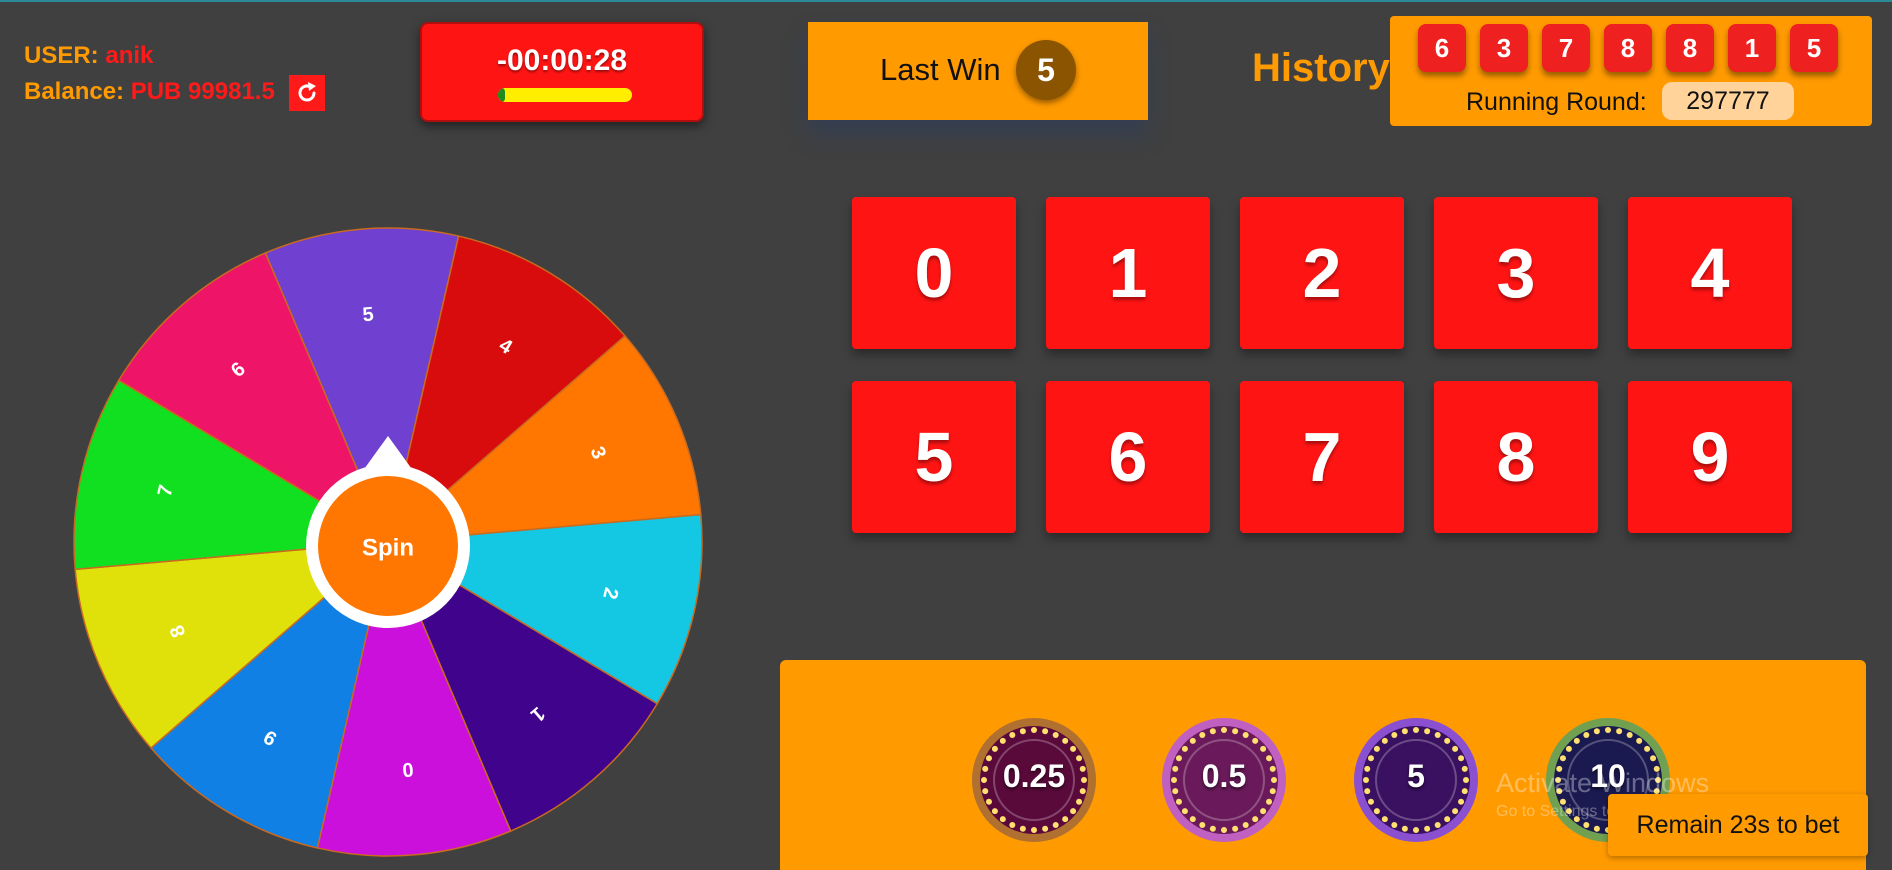 The width and height of the screenshot is (1892, 870). I want to click on running-round-value: 297777, so click(1728, 101).